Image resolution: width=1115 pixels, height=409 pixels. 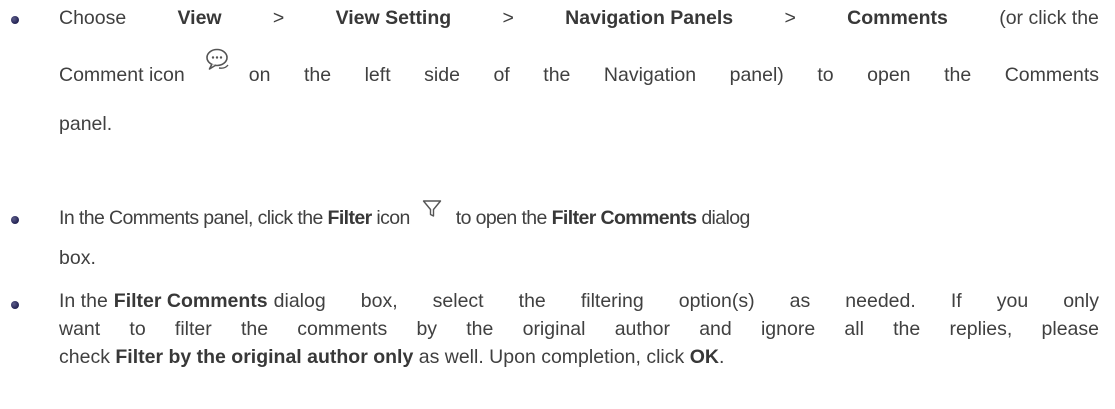 What do you see at coordinates (350, 217) in the screenshot?
I see `filter-label: Filter` at bounding box center [350, 217].